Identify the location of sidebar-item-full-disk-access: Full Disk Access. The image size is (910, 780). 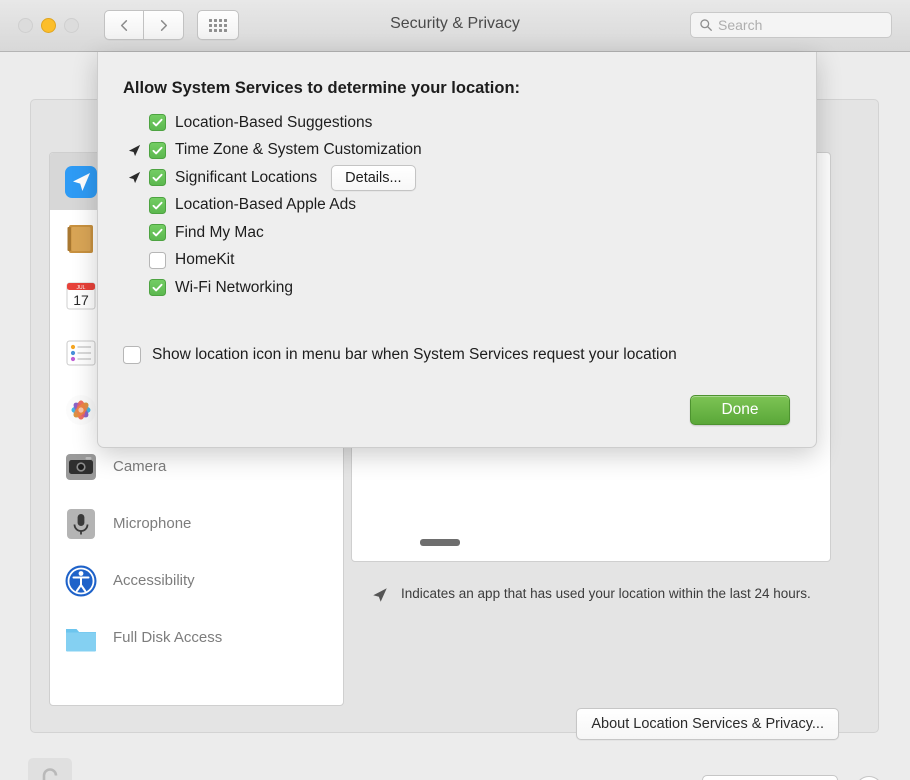
(196, 637).